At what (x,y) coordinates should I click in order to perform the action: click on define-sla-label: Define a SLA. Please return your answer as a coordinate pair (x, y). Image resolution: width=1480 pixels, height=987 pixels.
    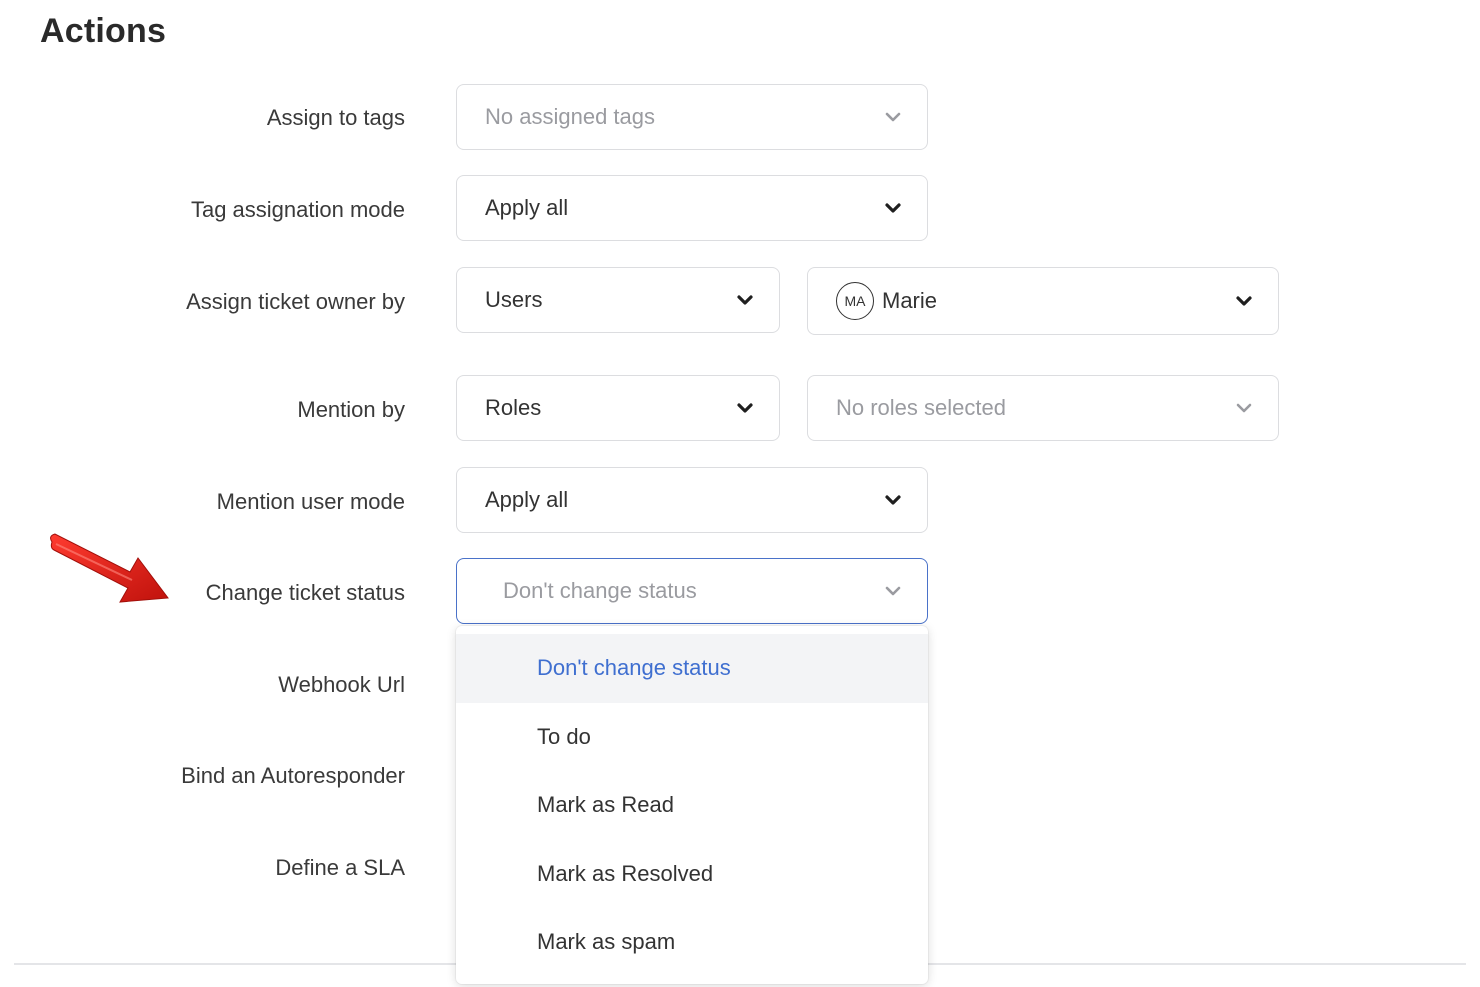
    Looking at the image, I should click on (340, 867).